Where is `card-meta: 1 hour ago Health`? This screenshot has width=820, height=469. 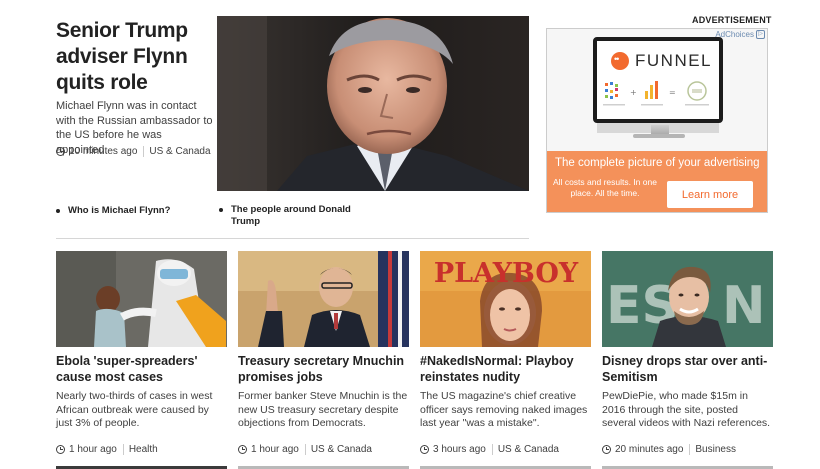
card-meta: 1 hour ago Health is located at coordinates (107, 449).